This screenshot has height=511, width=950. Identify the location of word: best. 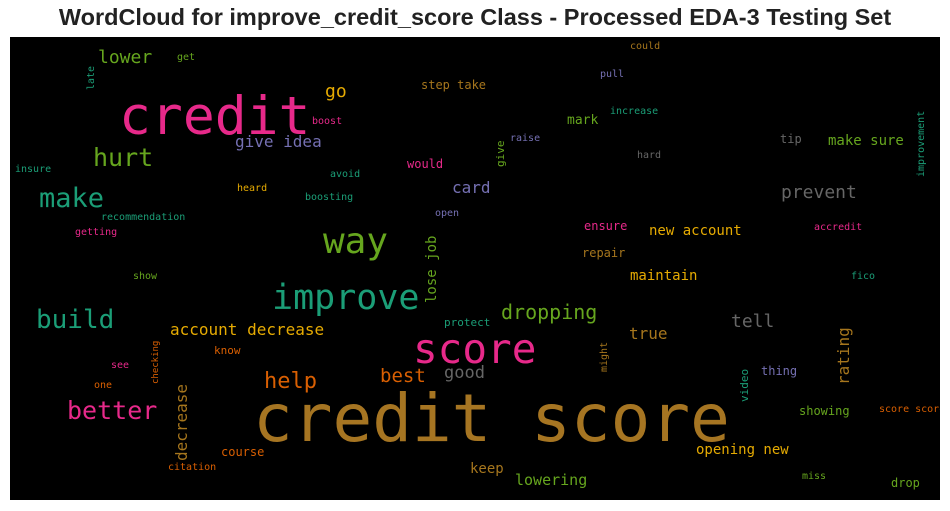
(403, 376).